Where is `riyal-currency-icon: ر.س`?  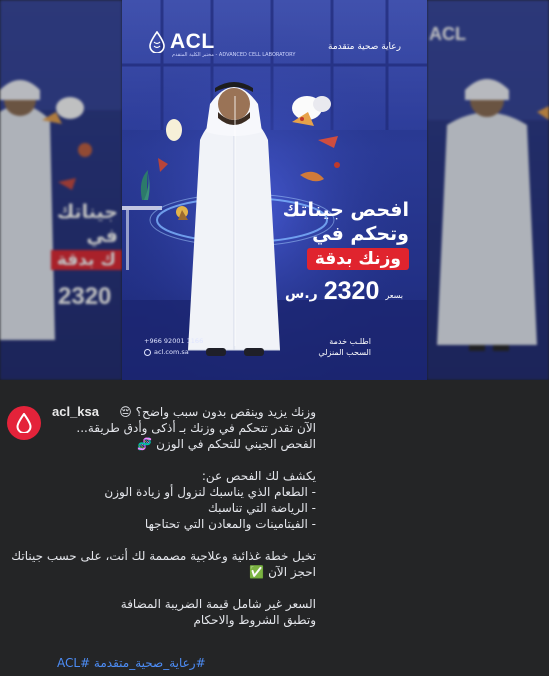
riyal-currency-icon: ر.س is located at coordinates (301, 294).